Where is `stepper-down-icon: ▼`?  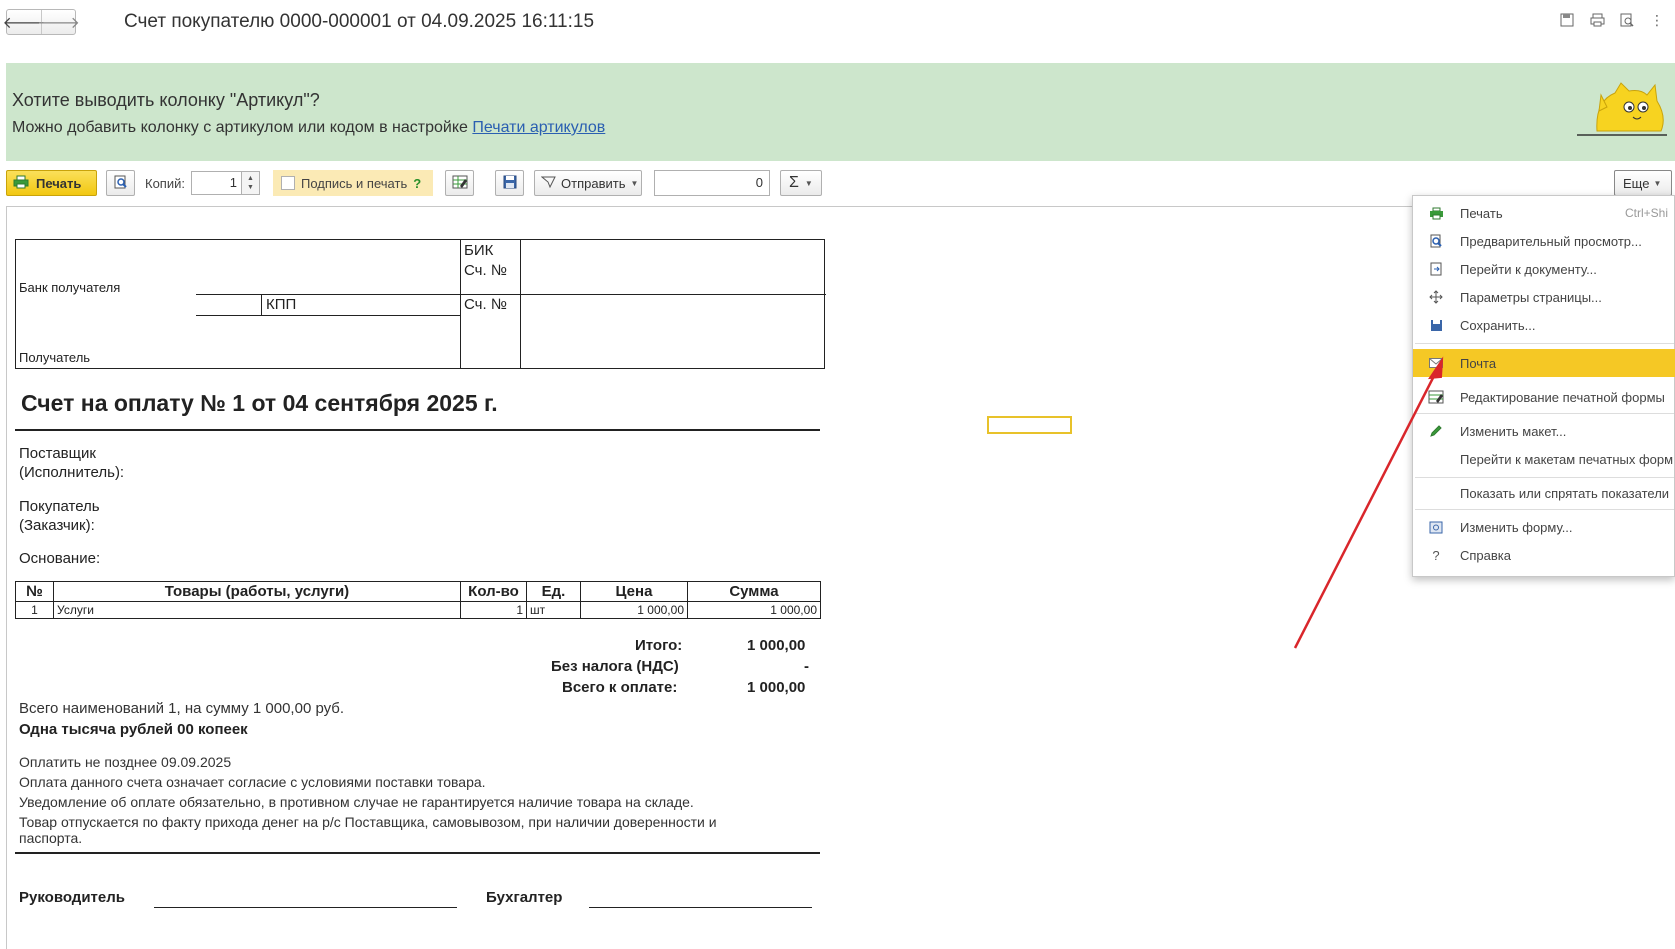 stepper-down-icon: ▼ is located at coordinates (250, 187).